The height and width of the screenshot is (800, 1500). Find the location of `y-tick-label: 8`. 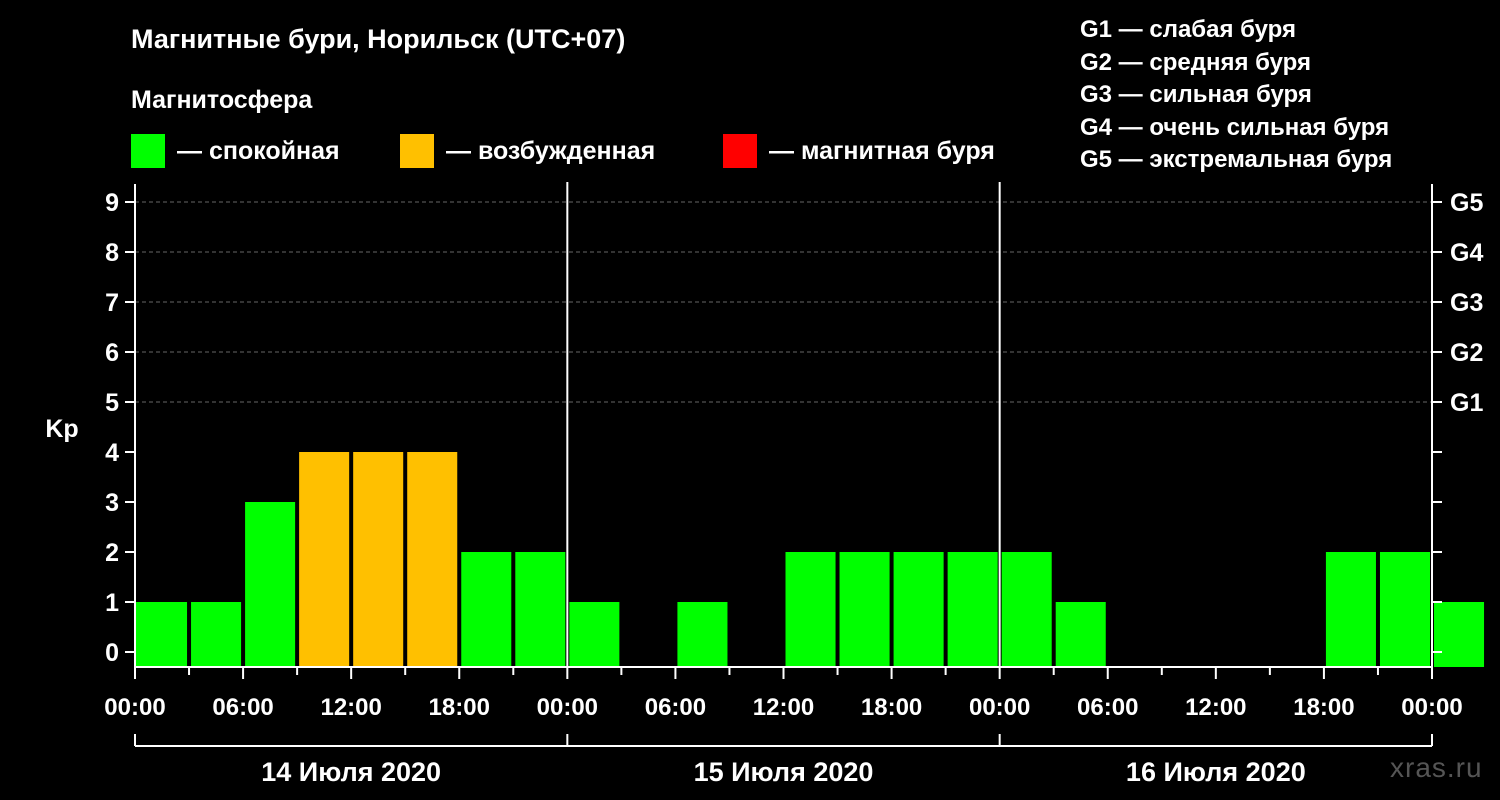

y-tick-label: 8 is located at coordinates (112, 253).